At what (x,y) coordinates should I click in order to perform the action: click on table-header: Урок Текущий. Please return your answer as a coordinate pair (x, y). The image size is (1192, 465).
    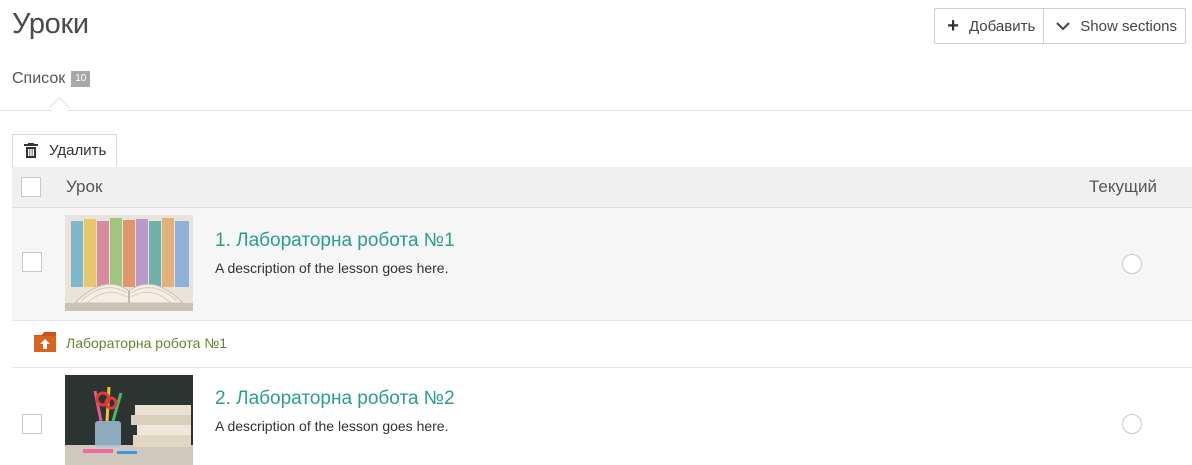
    Looking at the image, I should click on (602, 187).